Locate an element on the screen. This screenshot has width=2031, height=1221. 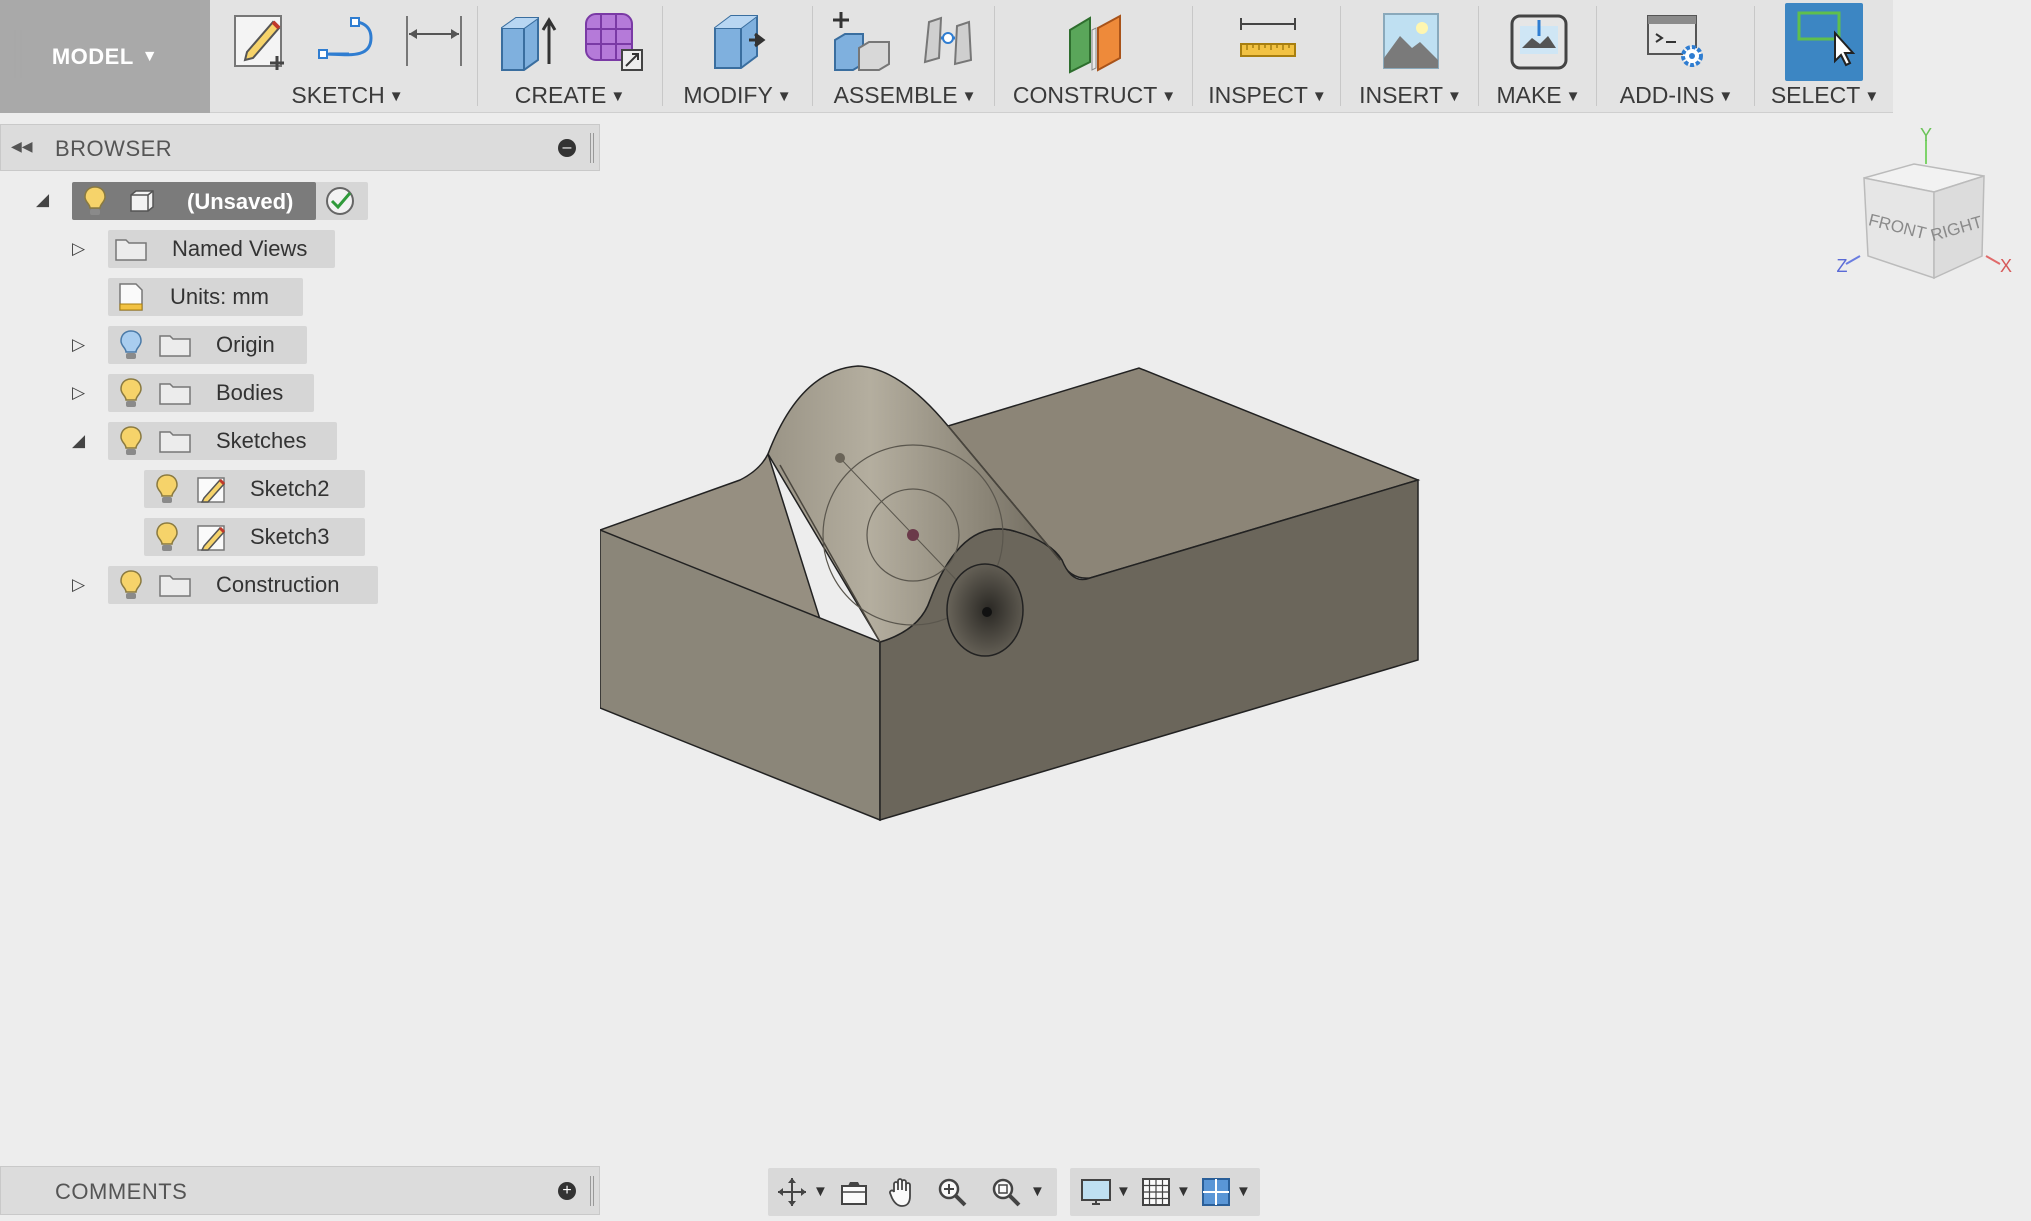
insert-image-icon is located at coordinates (1411, 41).